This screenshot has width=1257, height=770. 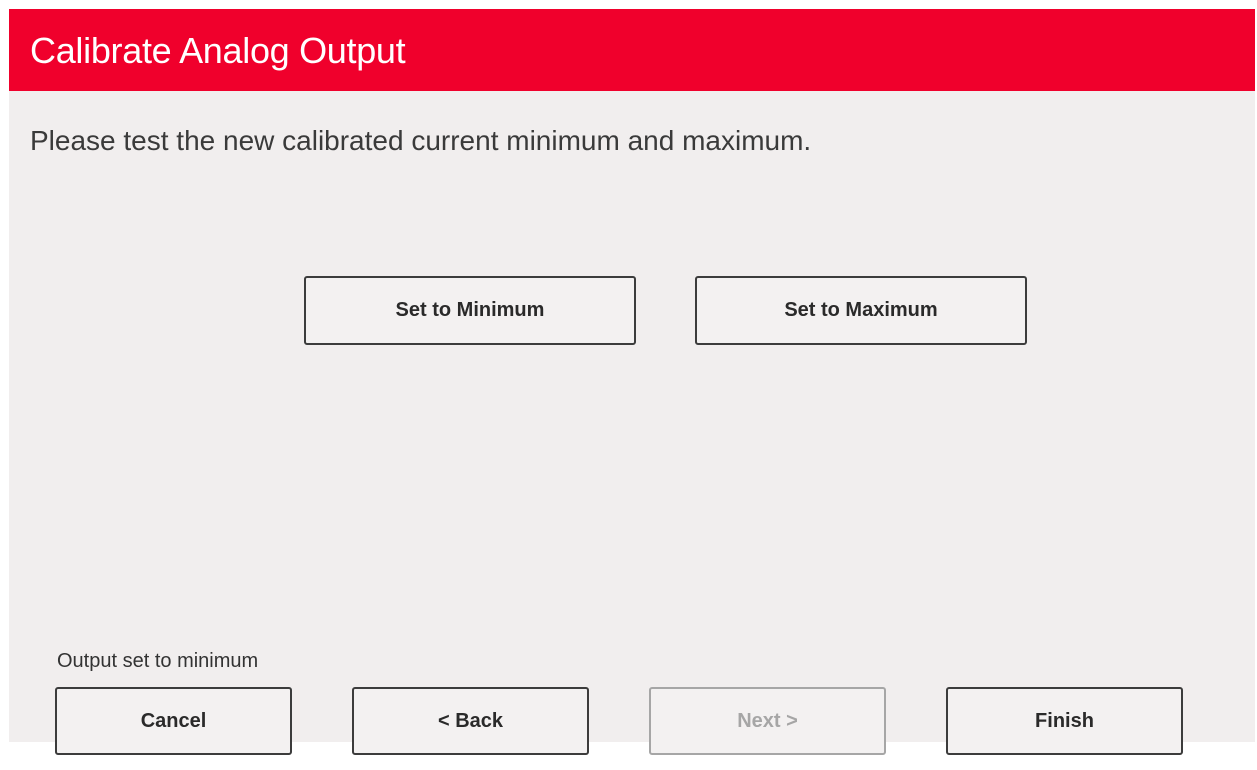 What do you see at coordinates (1064, 721) in the screenshot?
I see `finish-button: Finish` at bounding box center [1064, 721].